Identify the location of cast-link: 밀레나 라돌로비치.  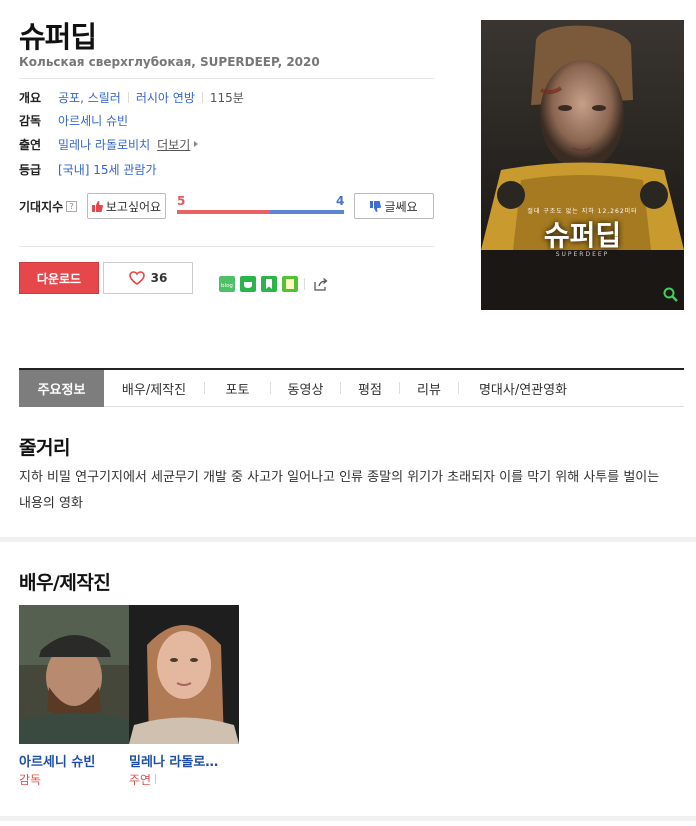
(104, 144).